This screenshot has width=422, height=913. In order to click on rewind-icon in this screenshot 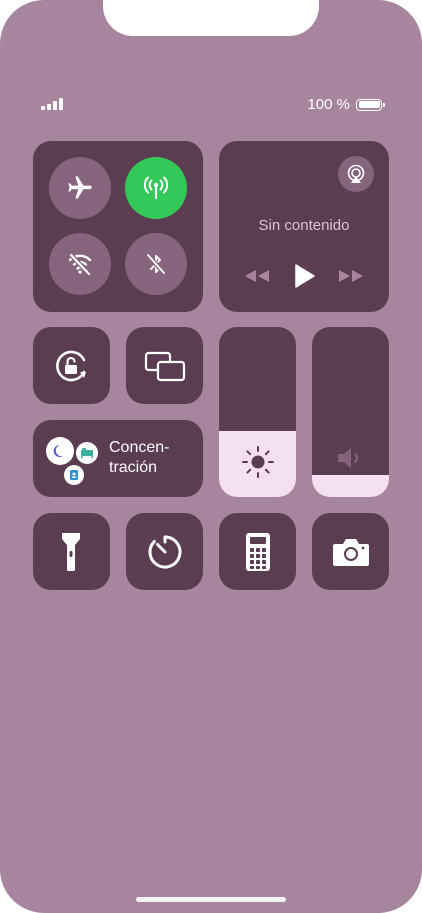, I will do `click(257, 276)`.